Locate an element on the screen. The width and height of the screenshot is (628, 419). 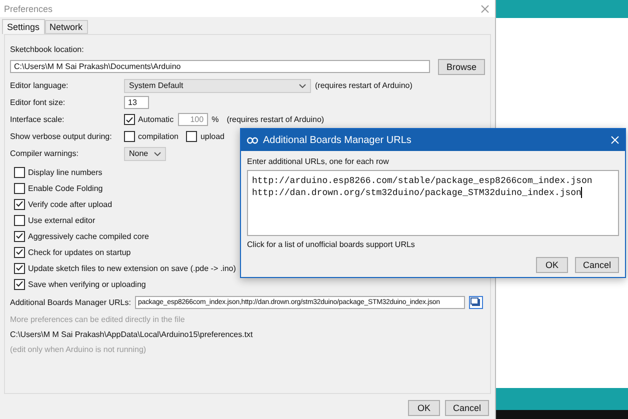
field-label: Additional Boards Manager URLs: is located at coordinates (70, 302).